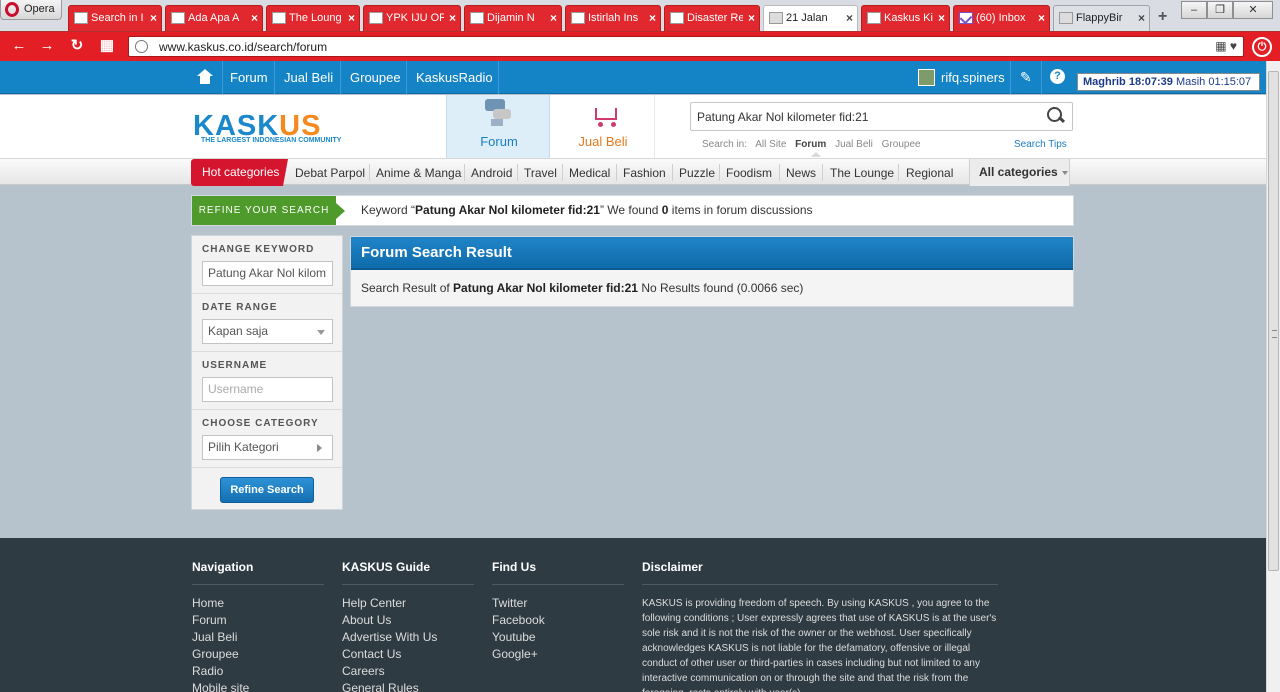 This screenshot has width=1280, height=692. Describe the element at coordinates (374, 603) in the screenshot. I see `footer-link-help-center: Help Center` at that location.